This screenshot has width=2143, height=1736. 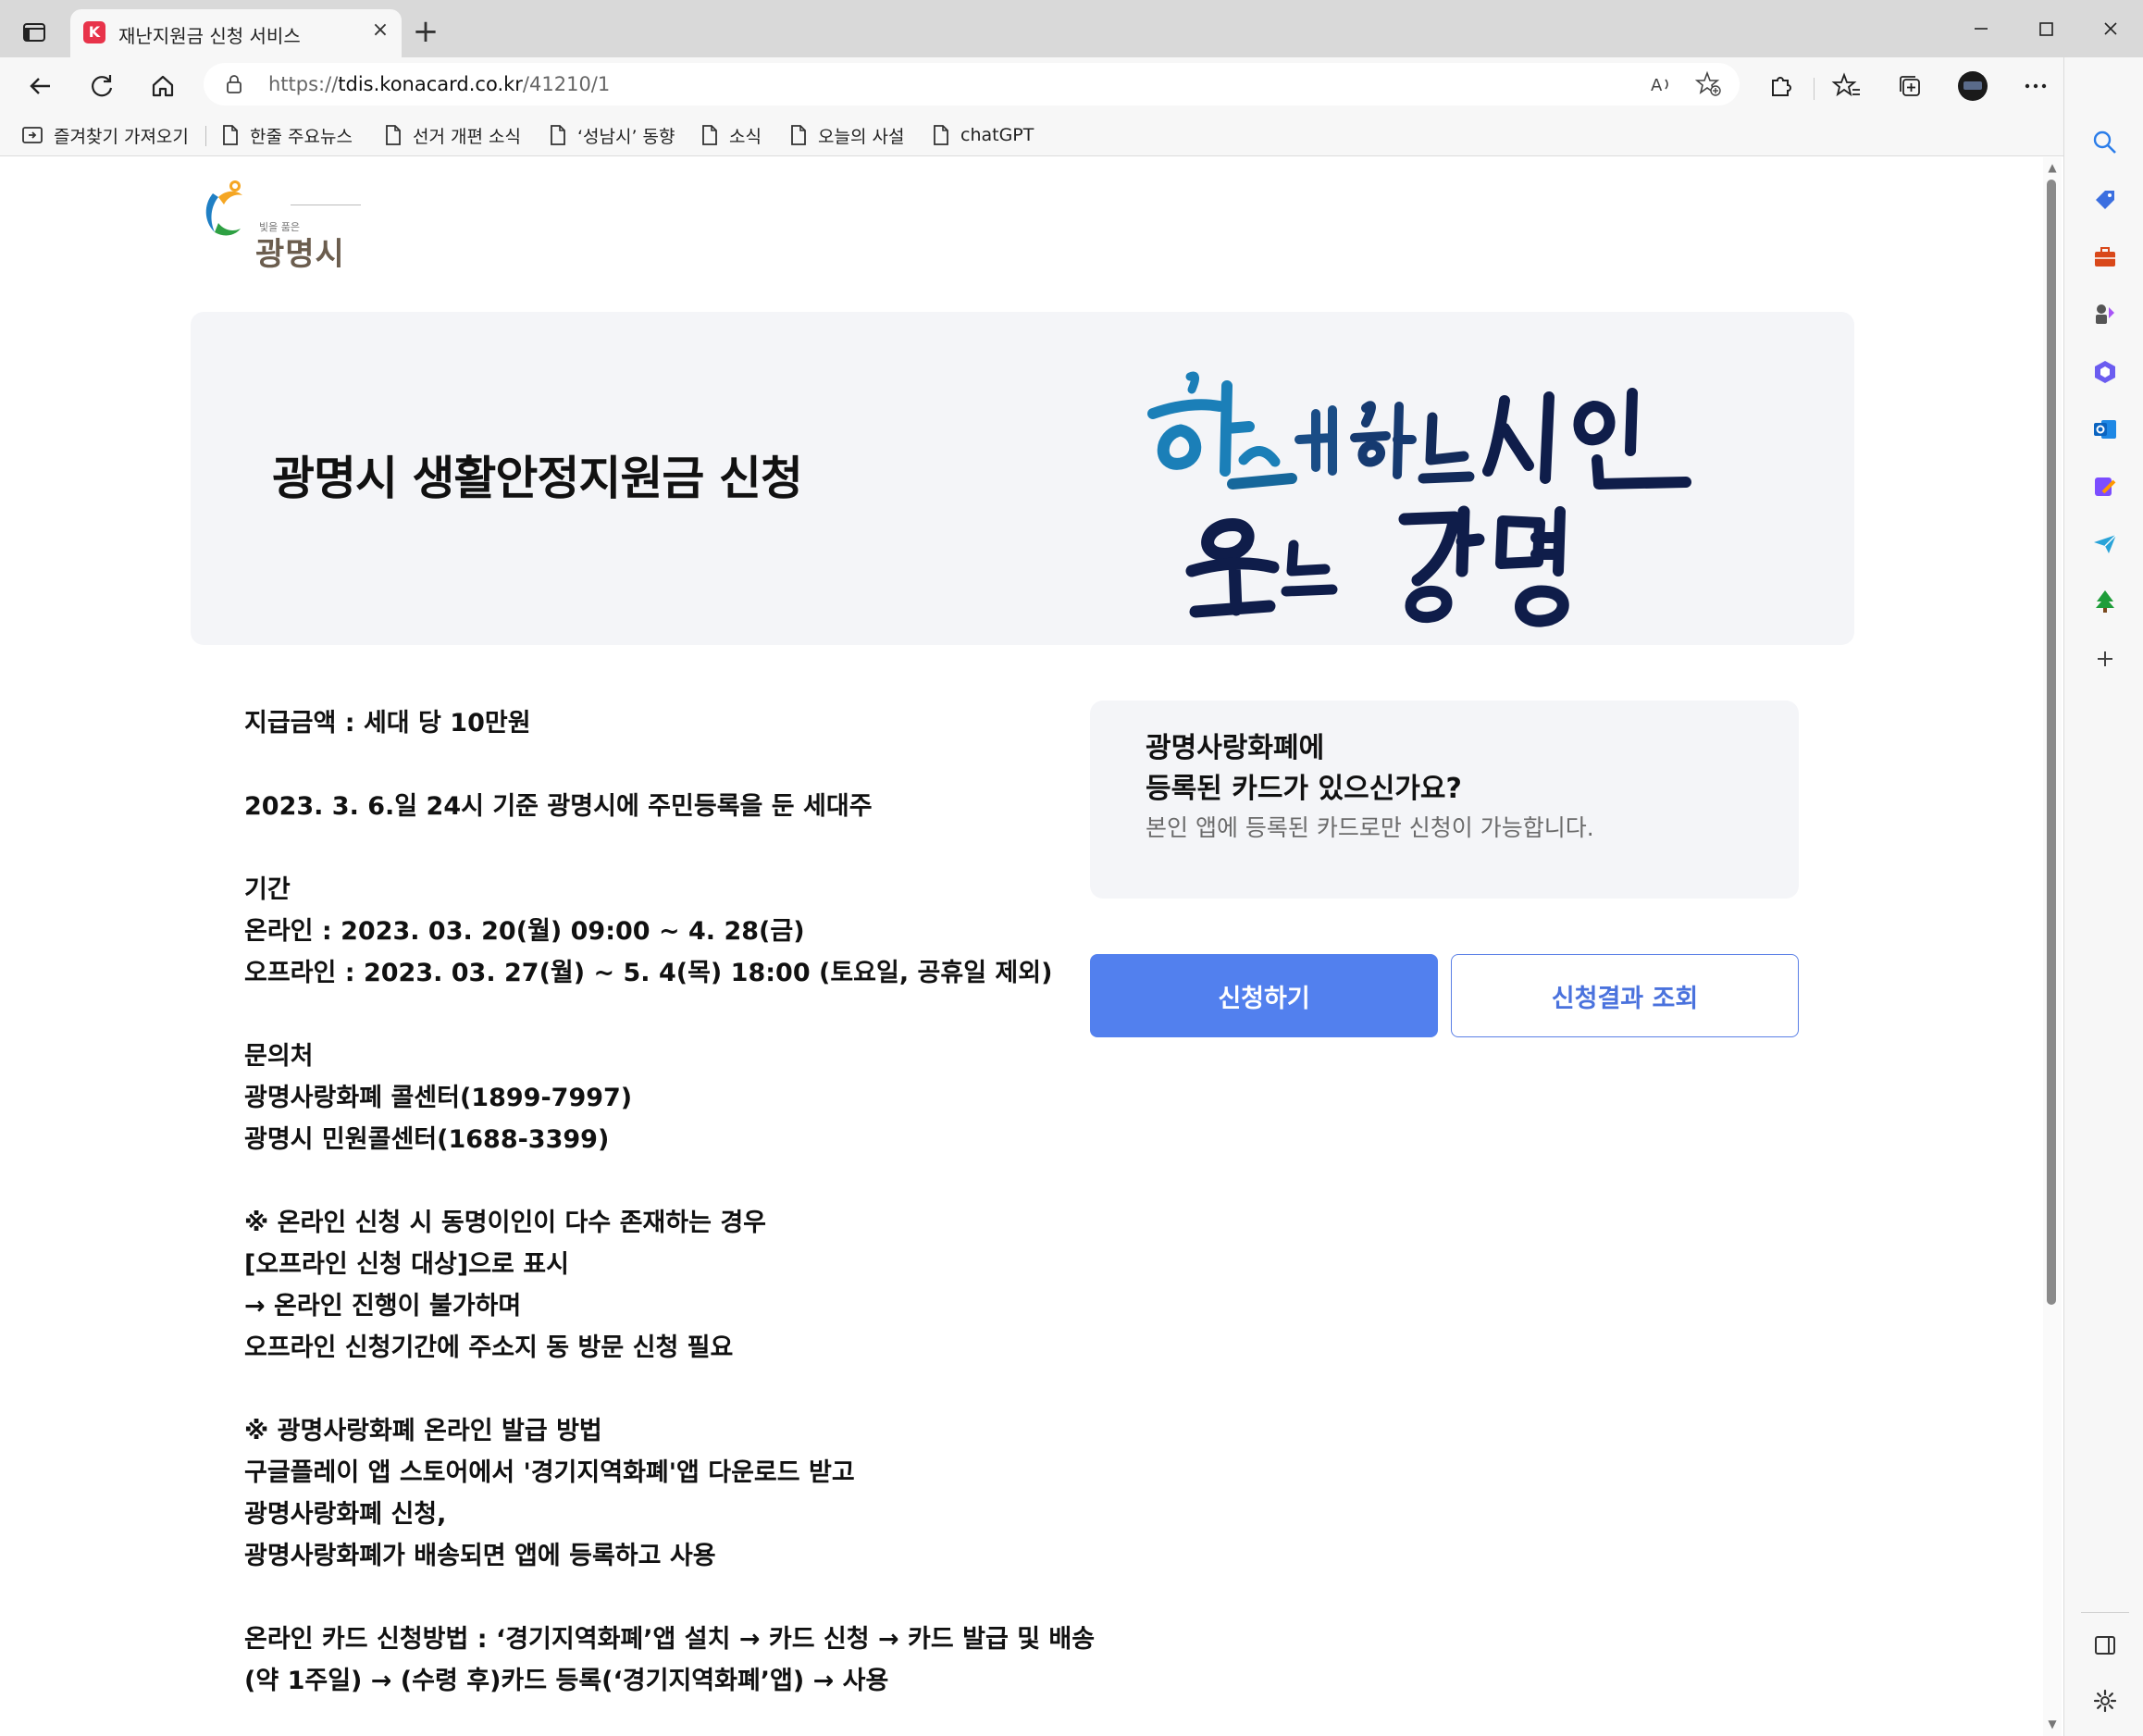 I want to click on profile-avatar, so click(x=1972, y=86).